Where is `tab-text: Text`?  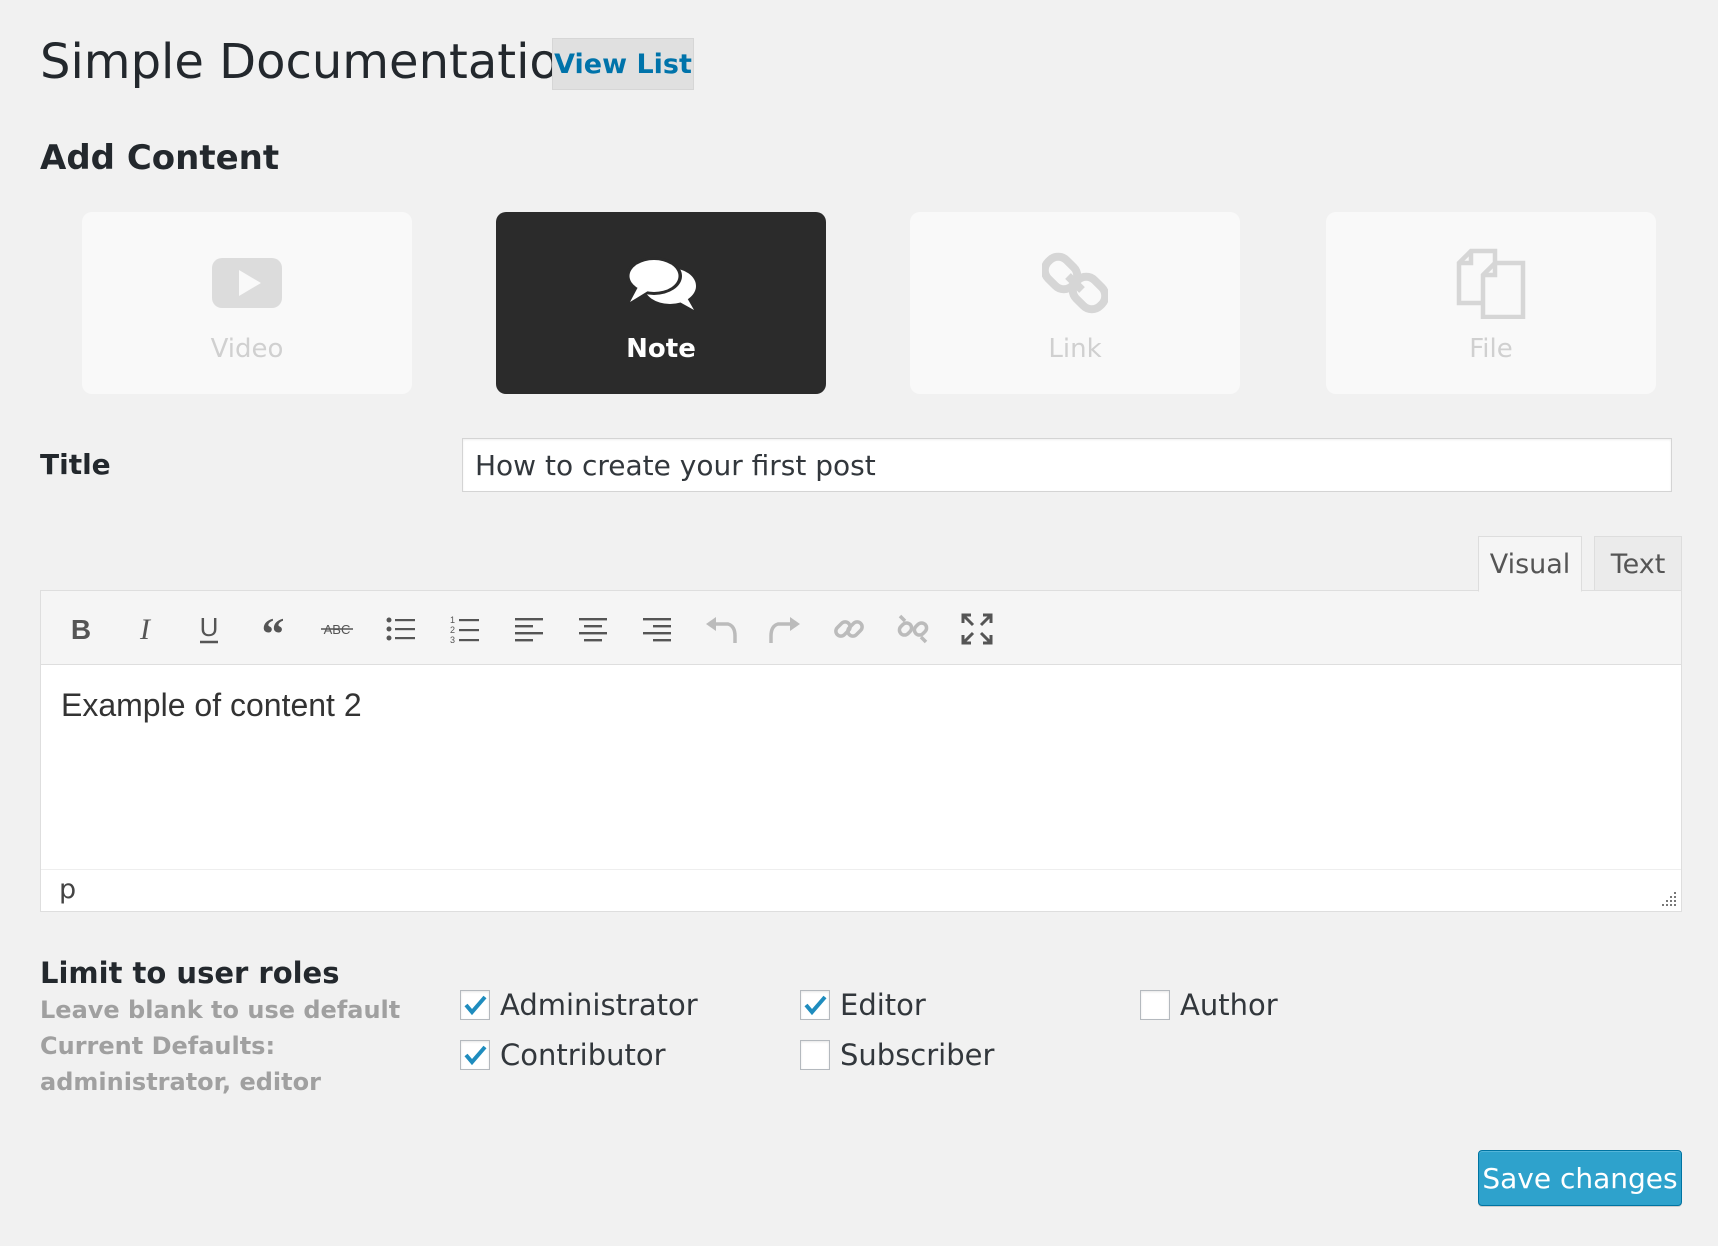 tab-text: Text is located at coordinates (1638, 564).